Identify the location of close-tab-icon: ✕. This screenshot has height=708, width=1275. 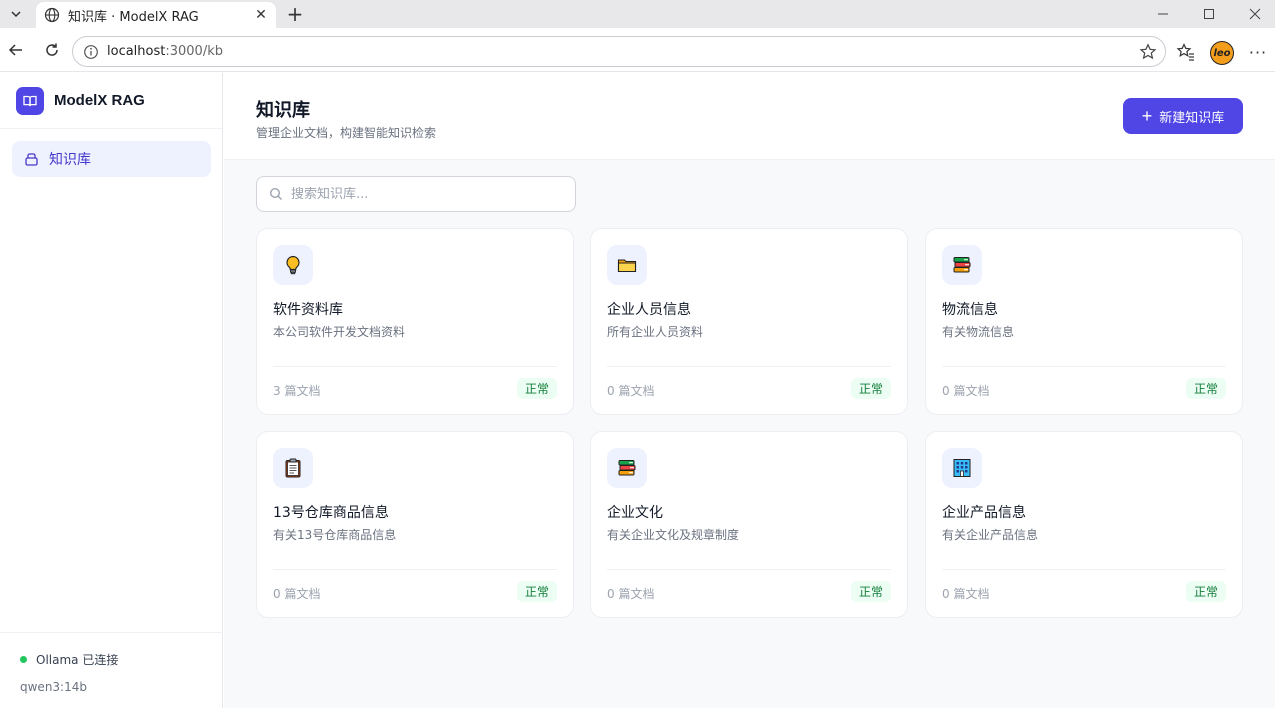
(261, 15).